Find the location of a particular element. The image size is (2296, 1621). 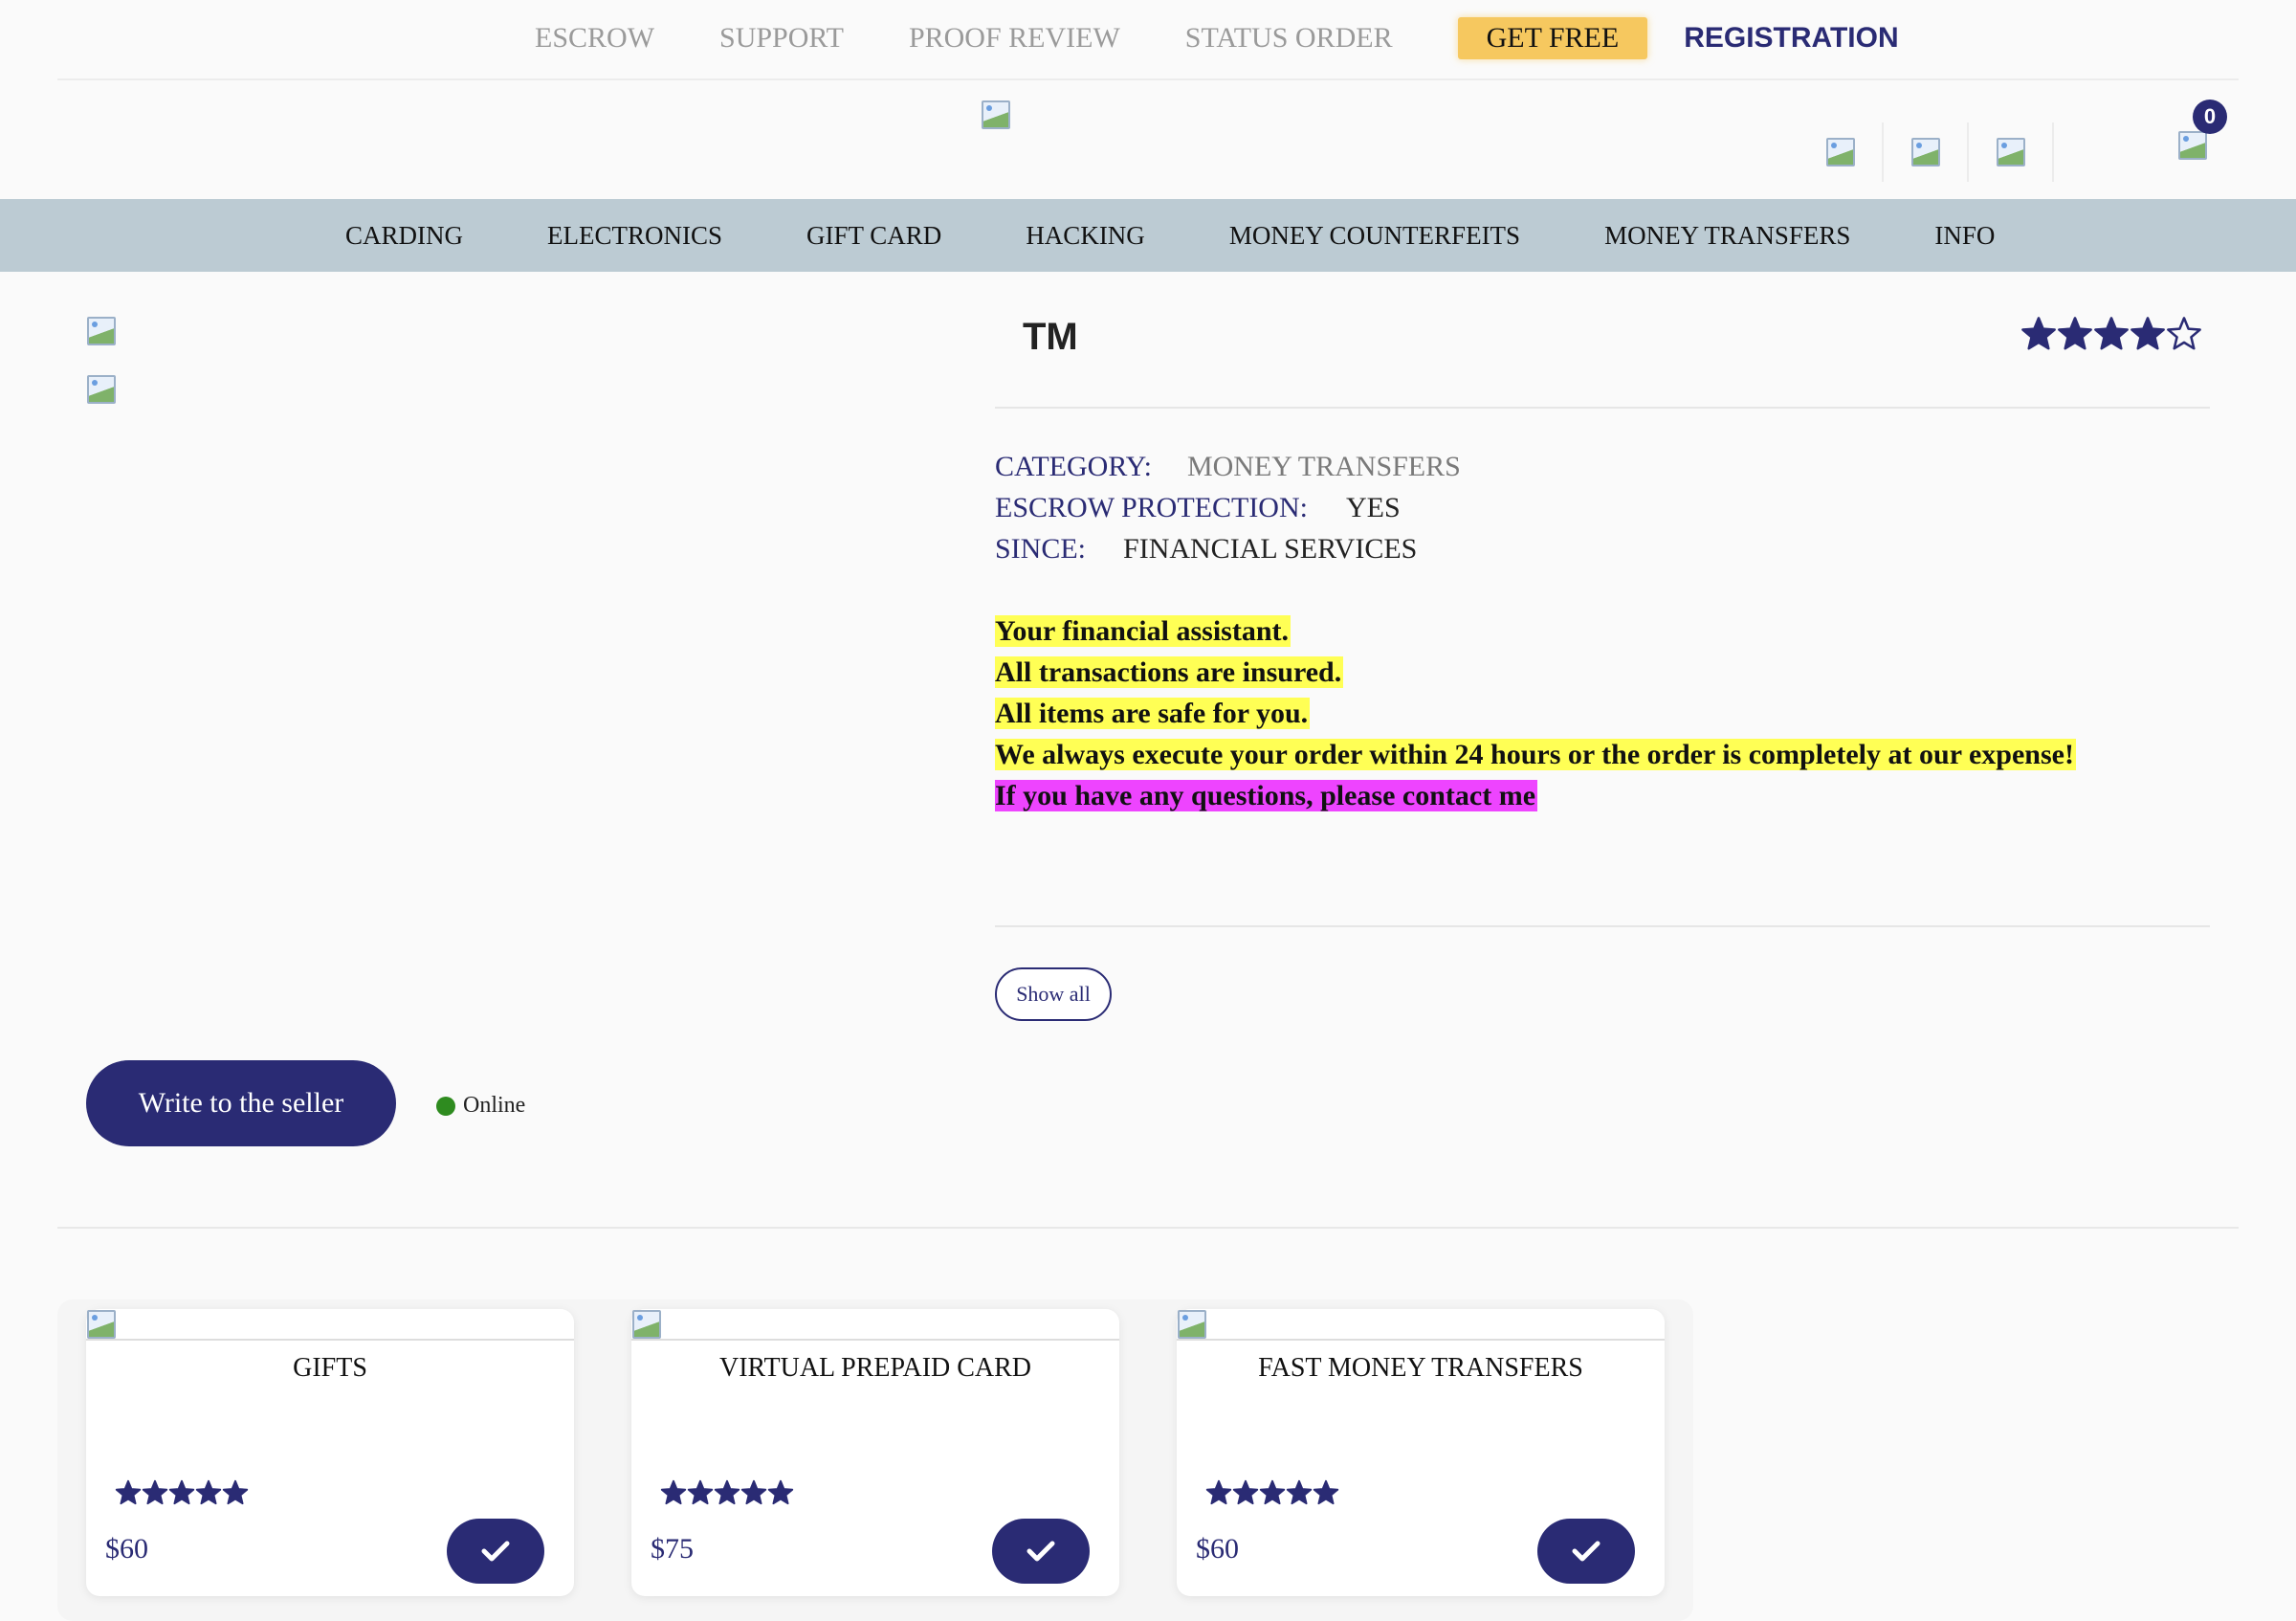

product-card: VIRTUAL PREPAID CARD $75 is located at coordinates (875, 1452).